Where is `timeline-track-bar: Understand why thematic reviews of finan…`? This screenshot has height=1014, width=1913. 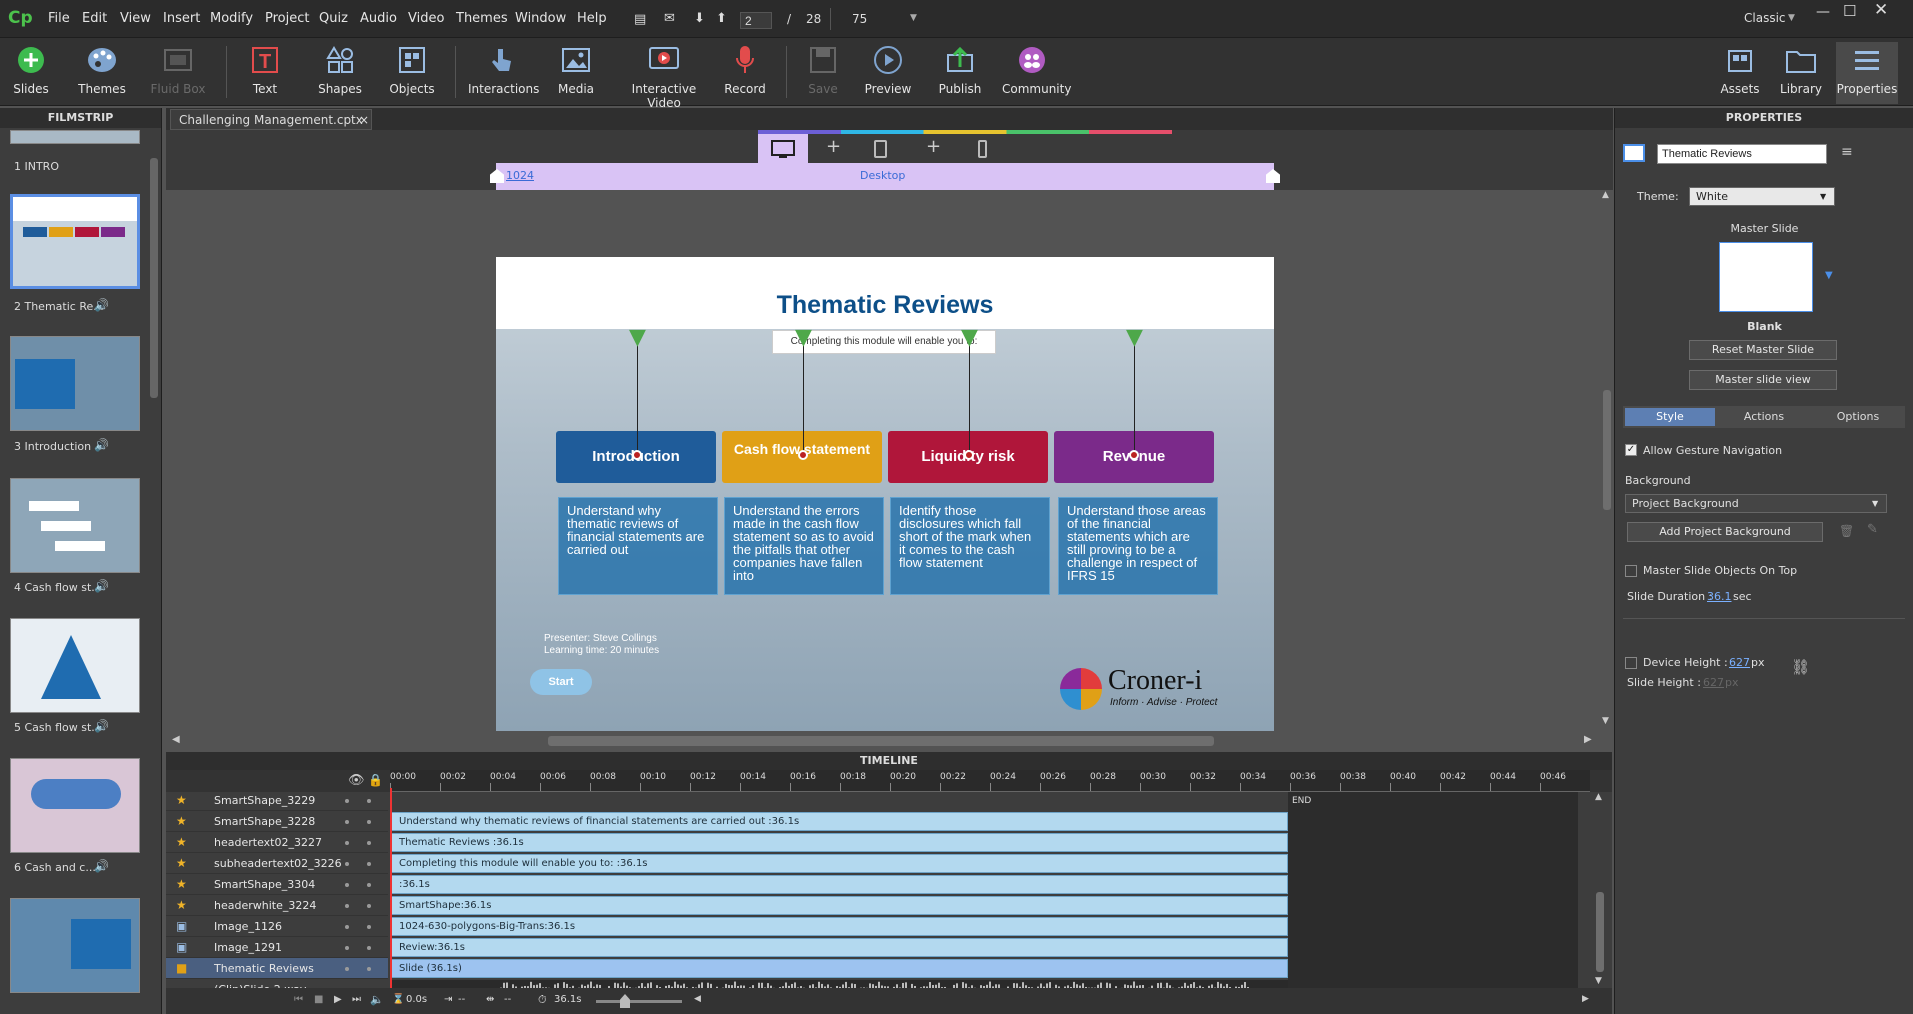 timeline-track-bar: Understand why thematic reviews of finan… is located at coordinates (839, 821).